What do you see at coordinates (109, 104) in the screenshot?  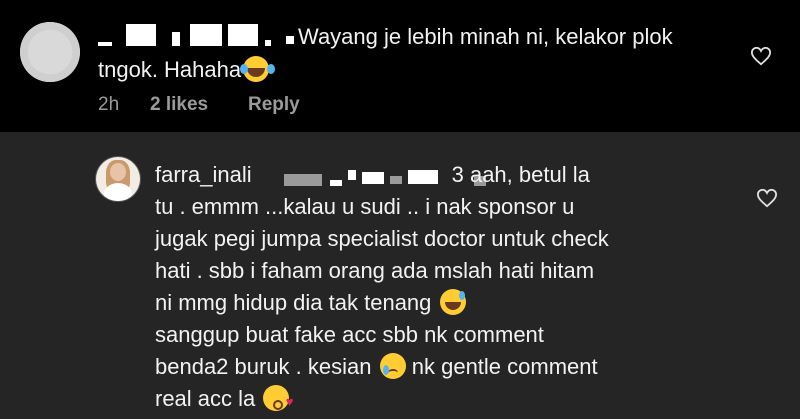 I see `timestamp: 2h` at bounding box center [109, 104].